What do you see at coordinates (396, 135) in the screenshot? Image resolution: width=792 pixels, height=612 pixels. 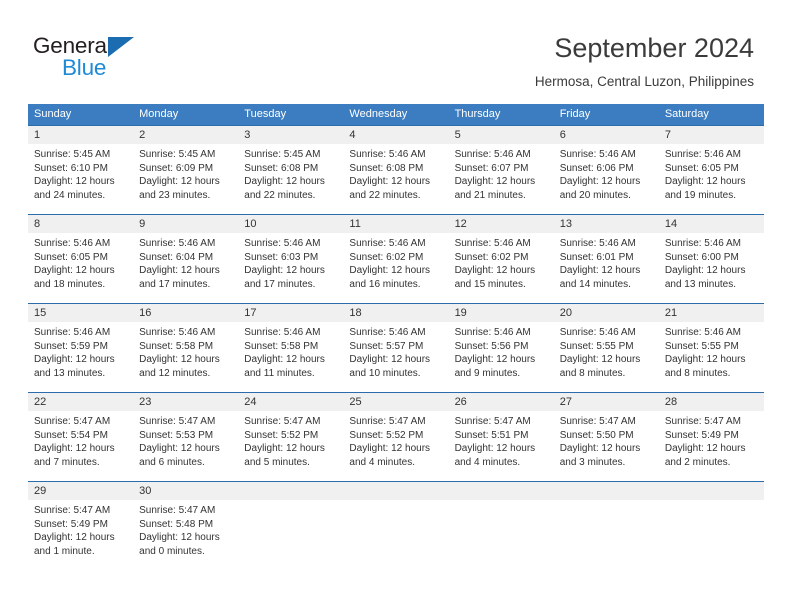 I see `day-number: 4` at bounding box center [396, 135].